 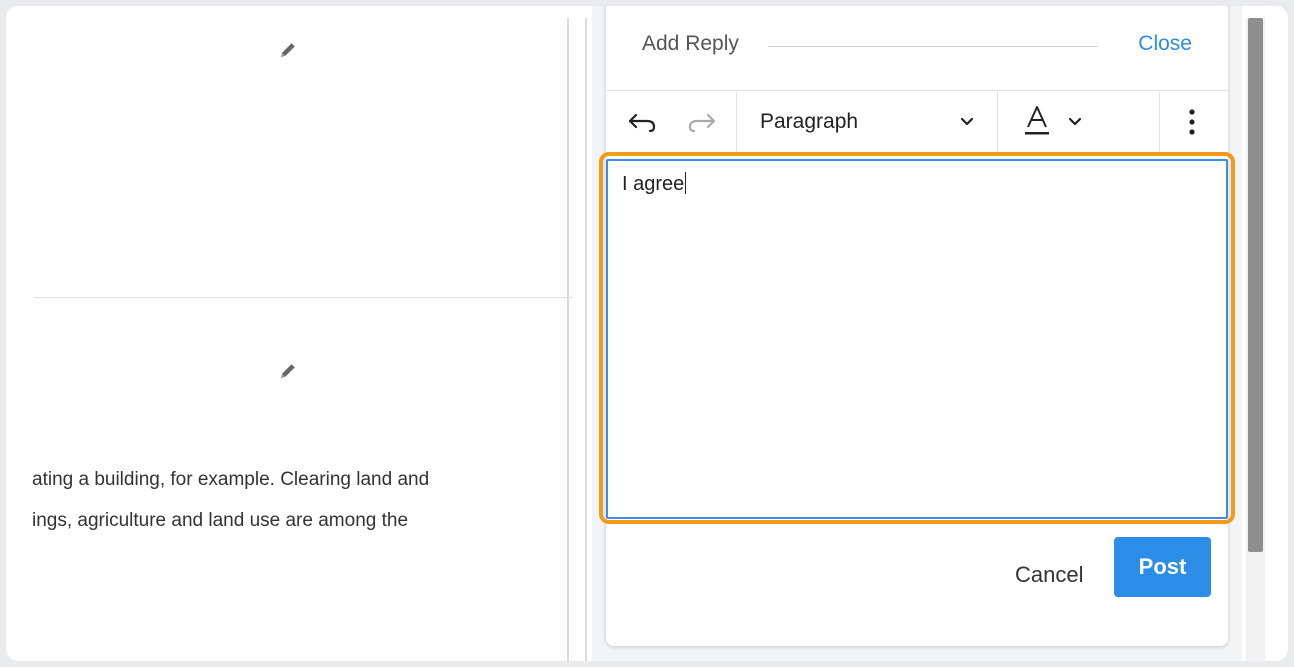 I want to click on undo-button, so click(x=642, y=122).